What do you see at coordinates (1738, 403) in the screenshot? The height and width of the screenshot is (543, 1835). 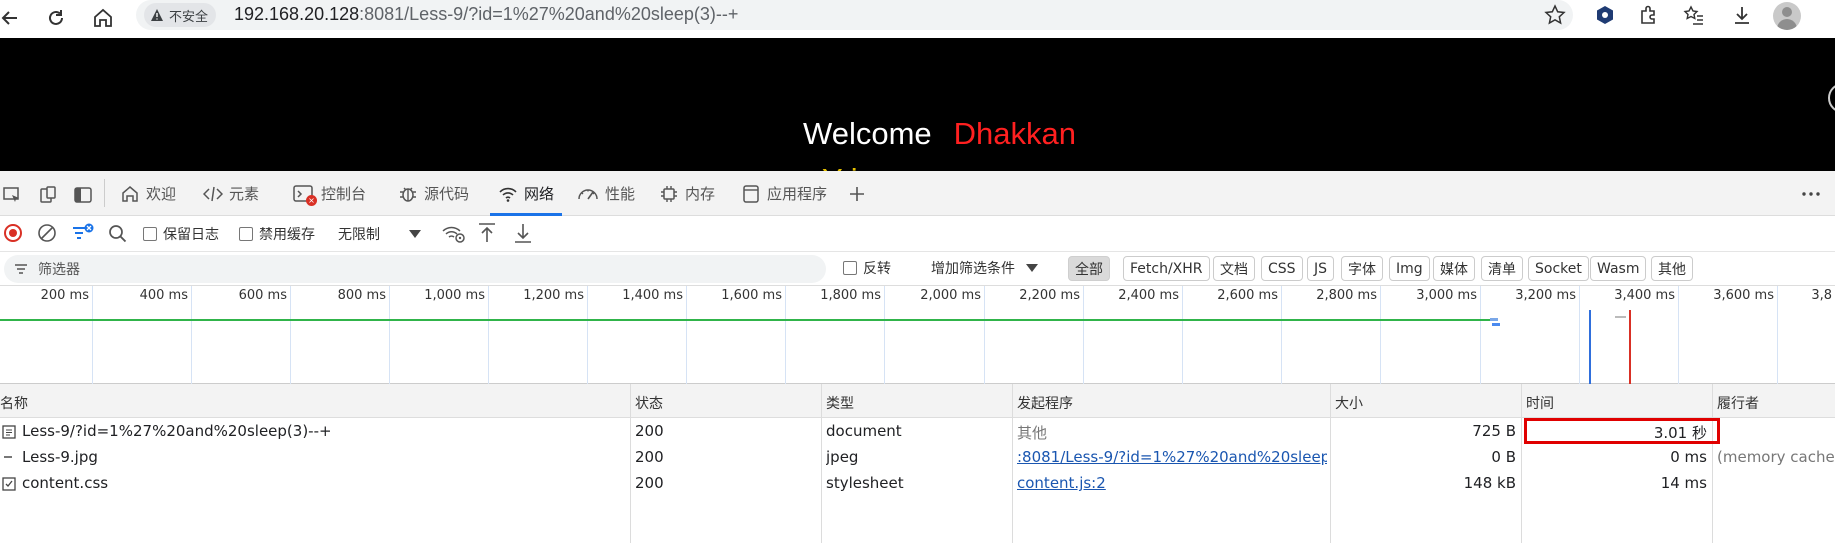 I see `column-fulfilled: 履行者` at bounding box center [1738, 403].